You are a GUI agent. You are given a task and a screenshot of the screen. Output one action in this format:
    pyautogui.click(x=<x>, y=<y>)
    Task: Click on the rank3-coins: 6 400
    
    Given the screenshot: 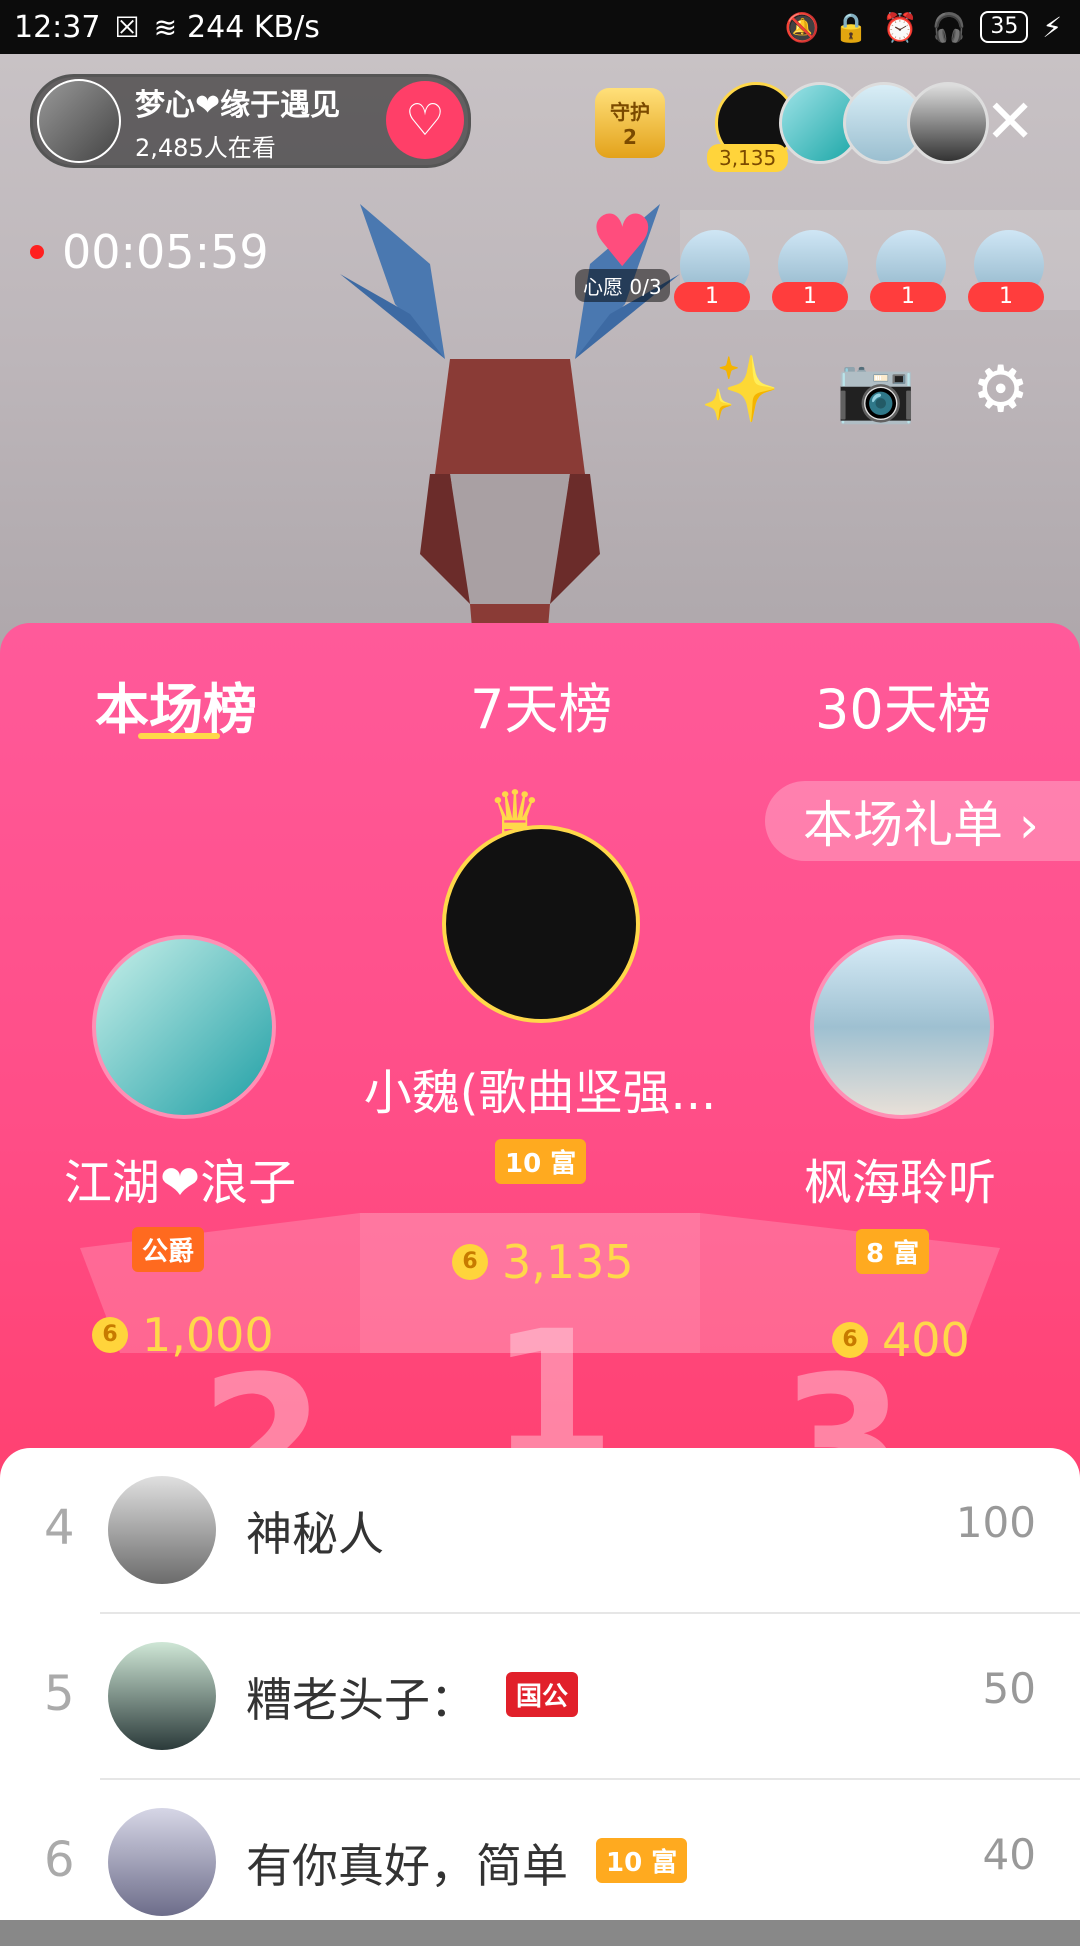 What is the action you would take?
    pyautogui.click(x=901, y=1340)
    